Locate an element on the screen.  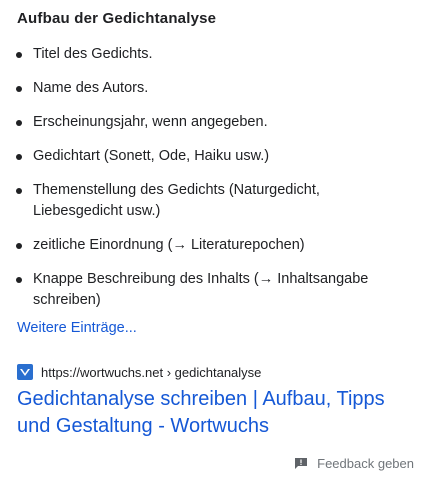
list-item-text: Gedichtart (Sonett, Ode, Haiku usw.) is located at coordinates (151, 156).